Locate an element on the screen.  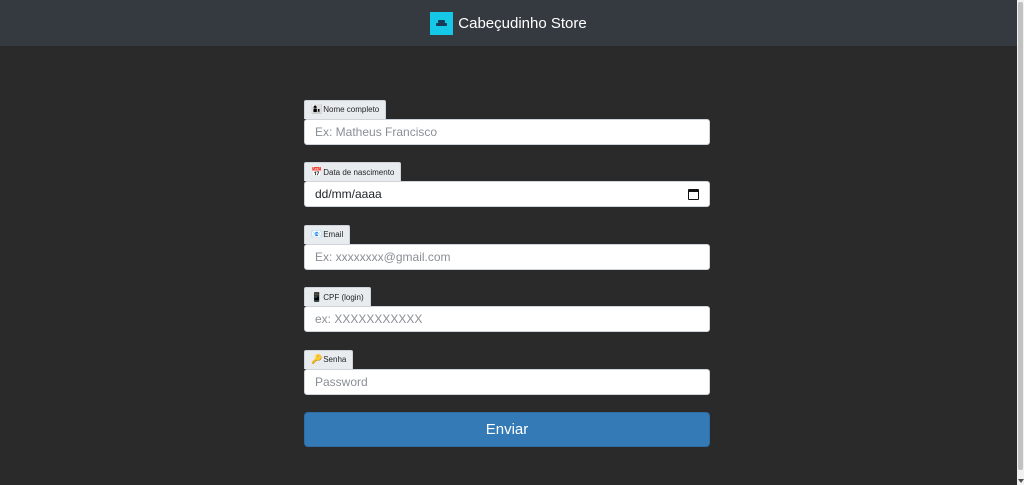
people-icon: 👩‍👦 is located at coordinates (317, 109).